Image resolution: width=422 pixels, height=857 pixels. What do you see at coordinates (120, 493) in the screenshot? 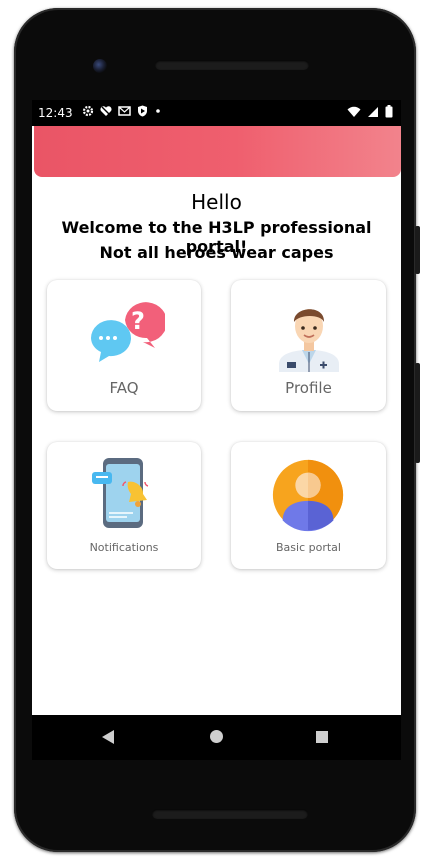
I see `phone-notification-bell-icon` at bounding box center [120, 493].